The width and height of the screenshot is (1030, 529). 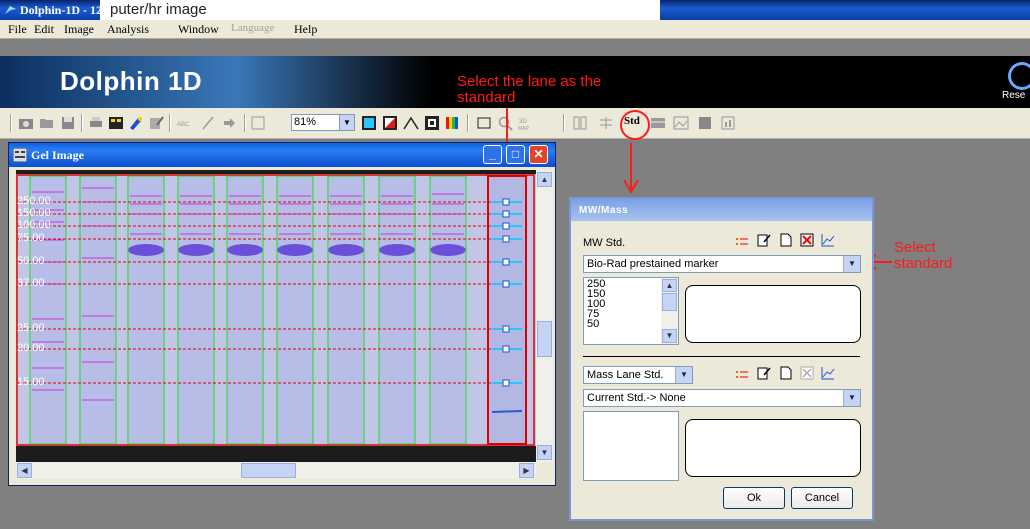 I want to click on minimize-button: _, so click(x=492, y=154).